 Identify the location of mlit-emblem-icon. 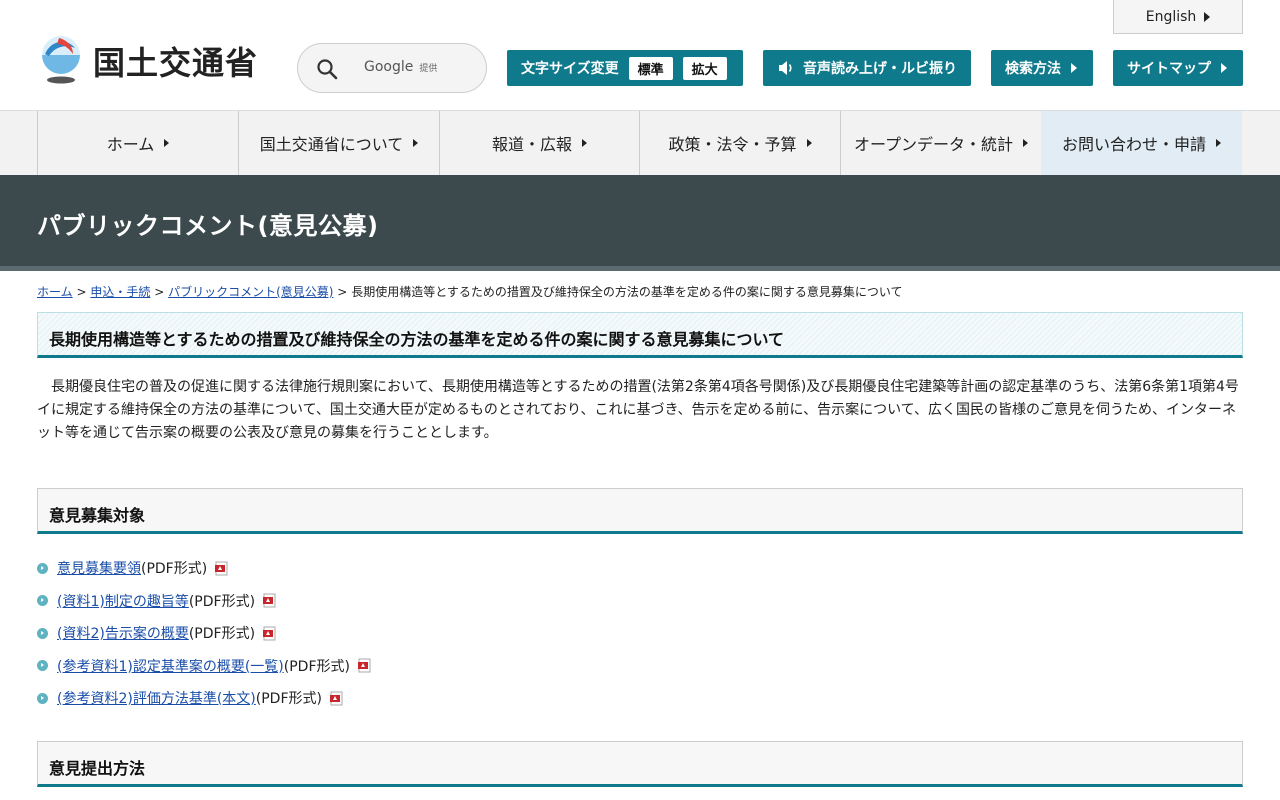
(61, 60).